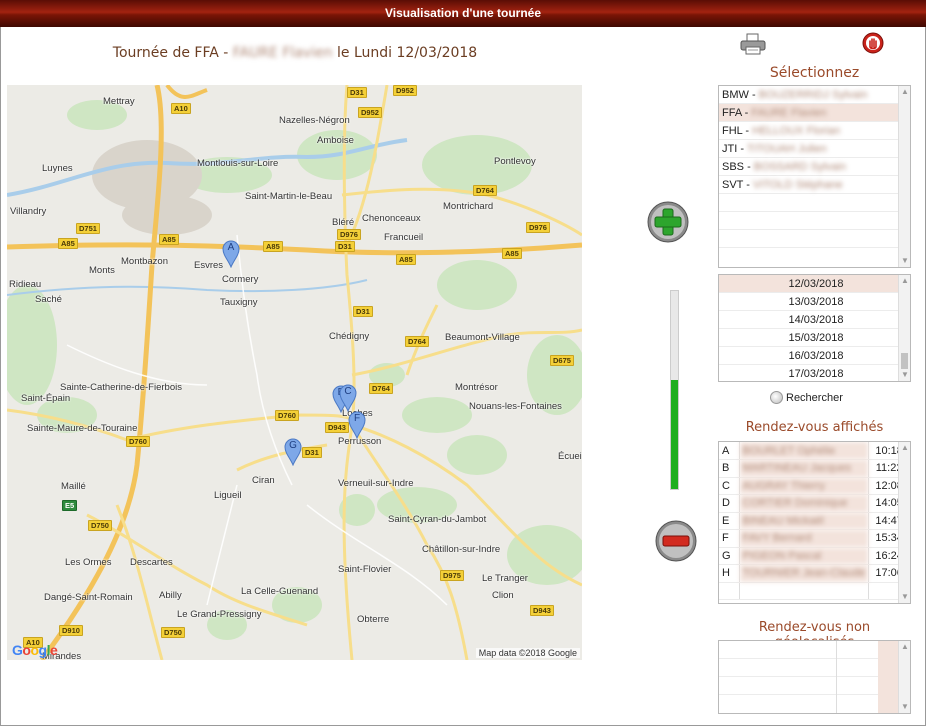  What do you see at coordinates (729, 556) in the screenshot?
I see `appointment-letter: G` at bounding box center [729, 556].